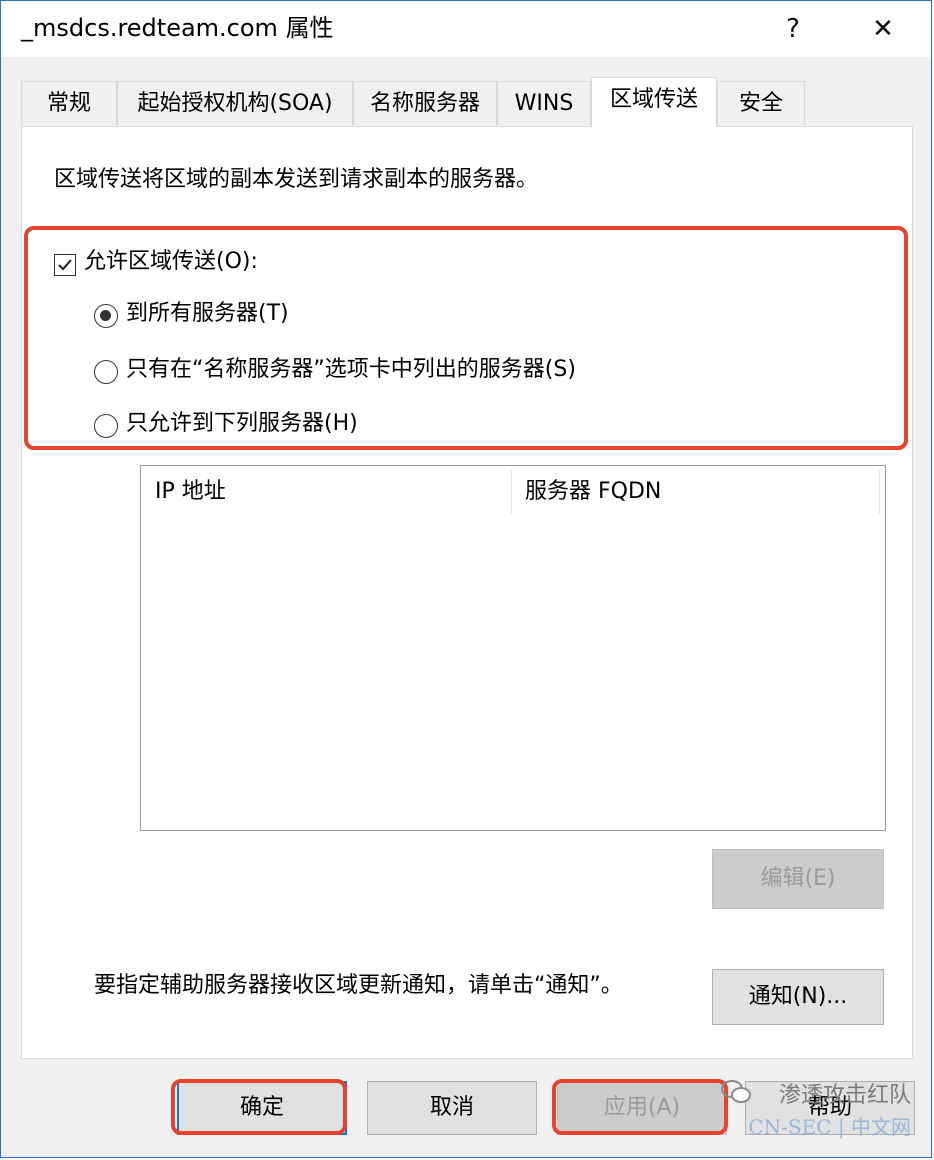 The width and height of the screenshot is (934, 1160). Describe the element at coordinates (296, 179) in the screenshot. I see `panel-description: 区域传送将区域的副本发送到请求副本的服务器。` at that location.